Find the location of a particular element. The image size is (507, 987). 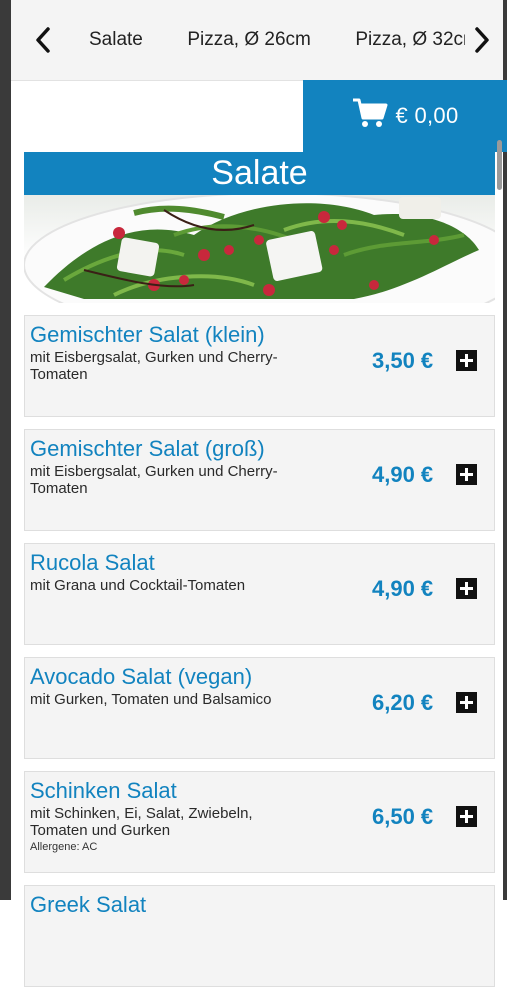

item-allergens: Allergene: AC is located at coordinates (64, 847).